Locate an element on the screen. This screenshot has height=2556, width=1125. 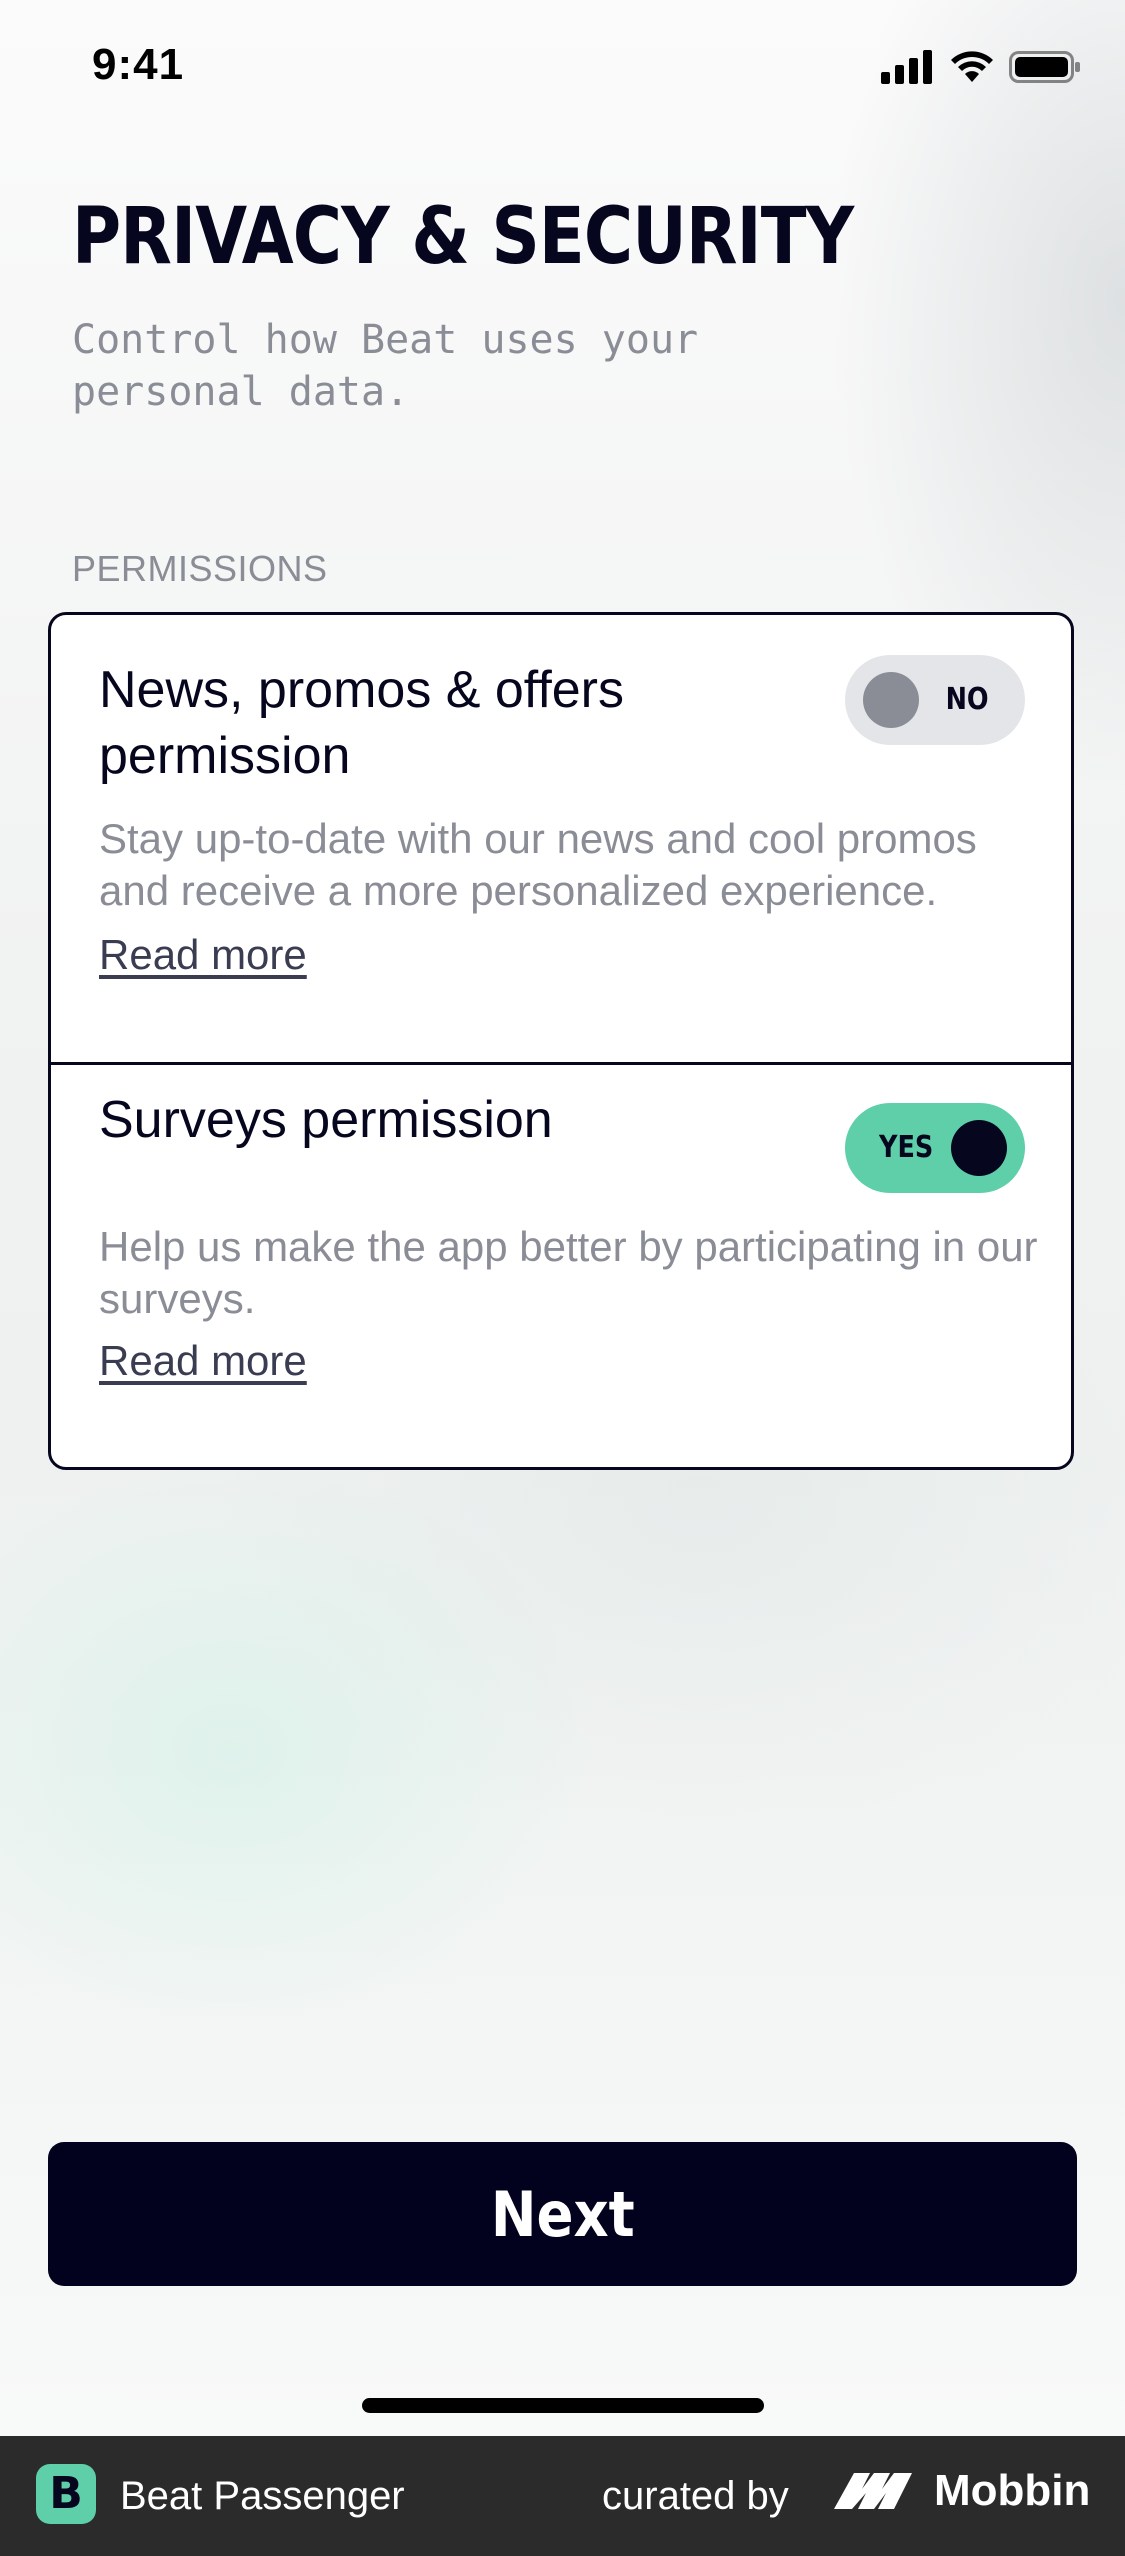
section-label-permissions: PERMISSIONS is located at coordinates (200, 568).